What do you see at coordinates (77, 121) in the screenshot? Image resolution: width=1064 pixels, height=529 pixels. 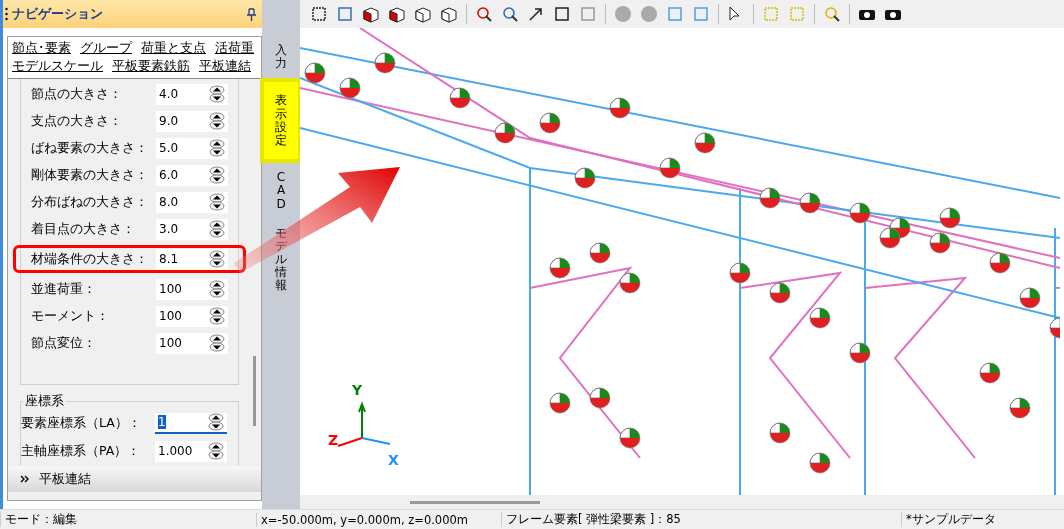 I see `setting-label: 支点の大きさ：` at bounding box center [77, 121].